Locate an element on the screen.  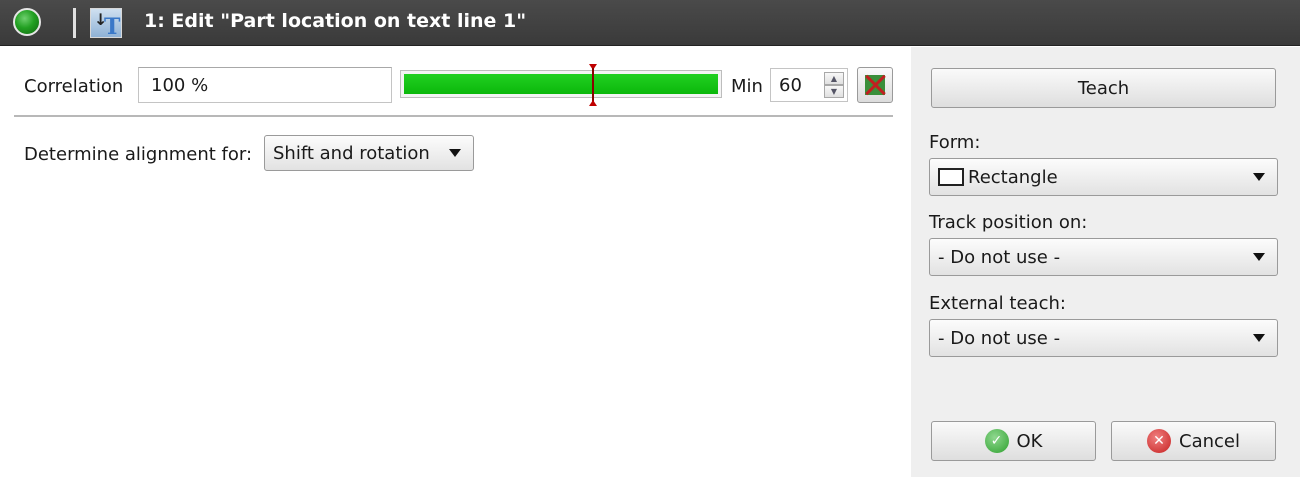
external-teach-dropdown: - Do not use - is located at coordinates (1103, 338).